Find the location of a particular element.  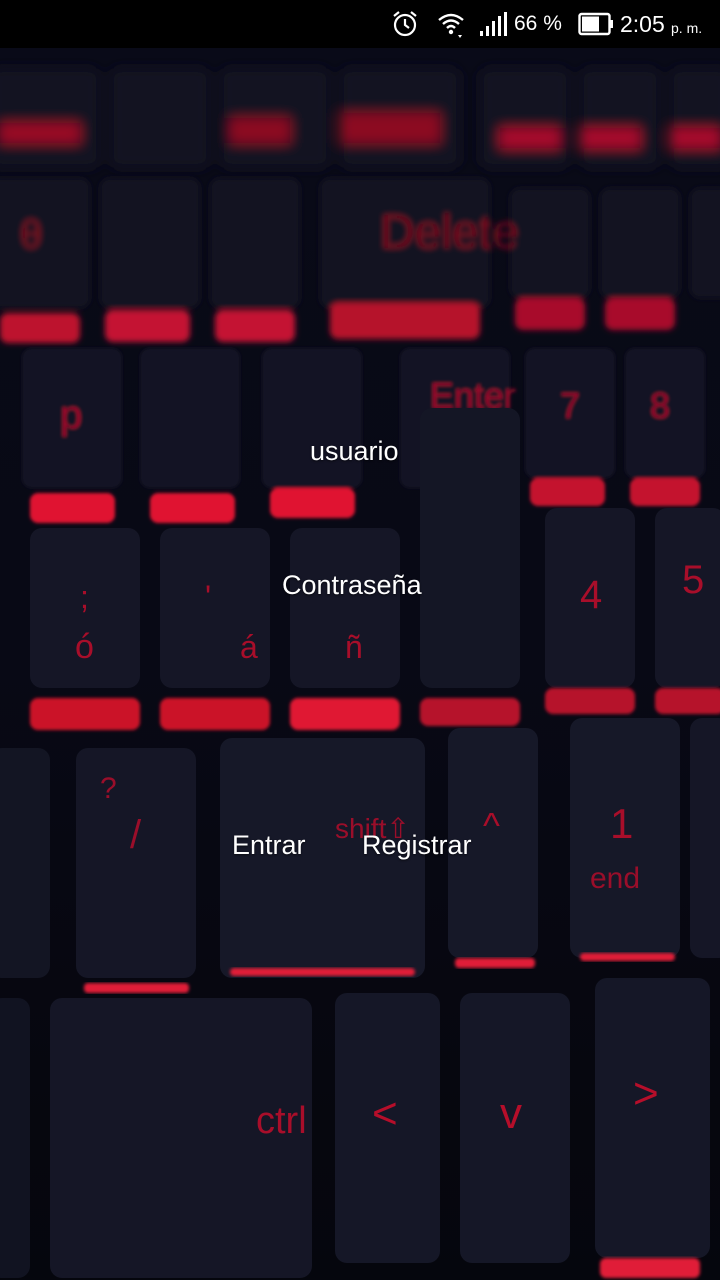

clock-ampm: p. m. is located at coordinates (687, 28).